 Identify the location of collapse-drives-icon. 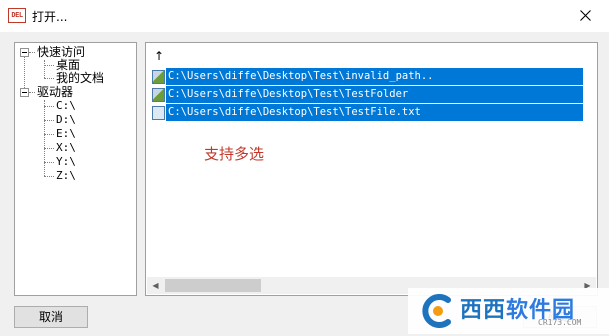
(24, 92).